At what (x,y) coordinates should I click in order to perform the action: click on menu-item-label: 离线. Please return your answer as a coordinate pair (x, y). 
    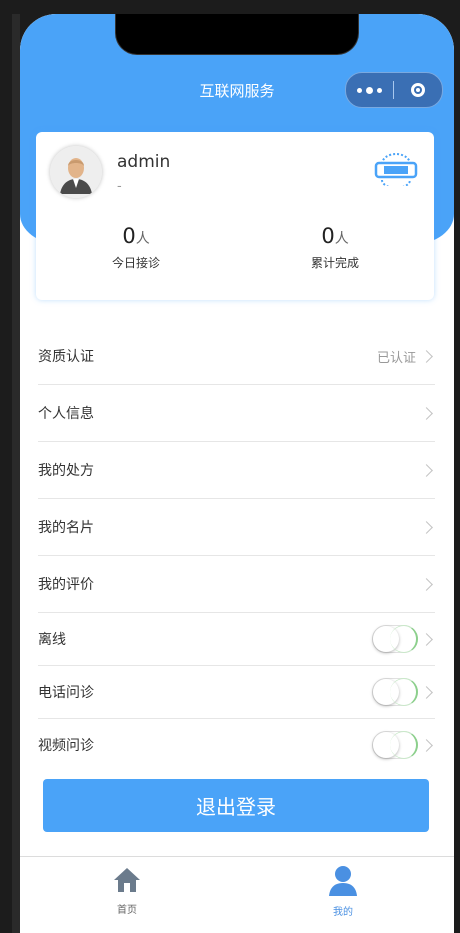
    Looking at the image, I should click on (52, 640).